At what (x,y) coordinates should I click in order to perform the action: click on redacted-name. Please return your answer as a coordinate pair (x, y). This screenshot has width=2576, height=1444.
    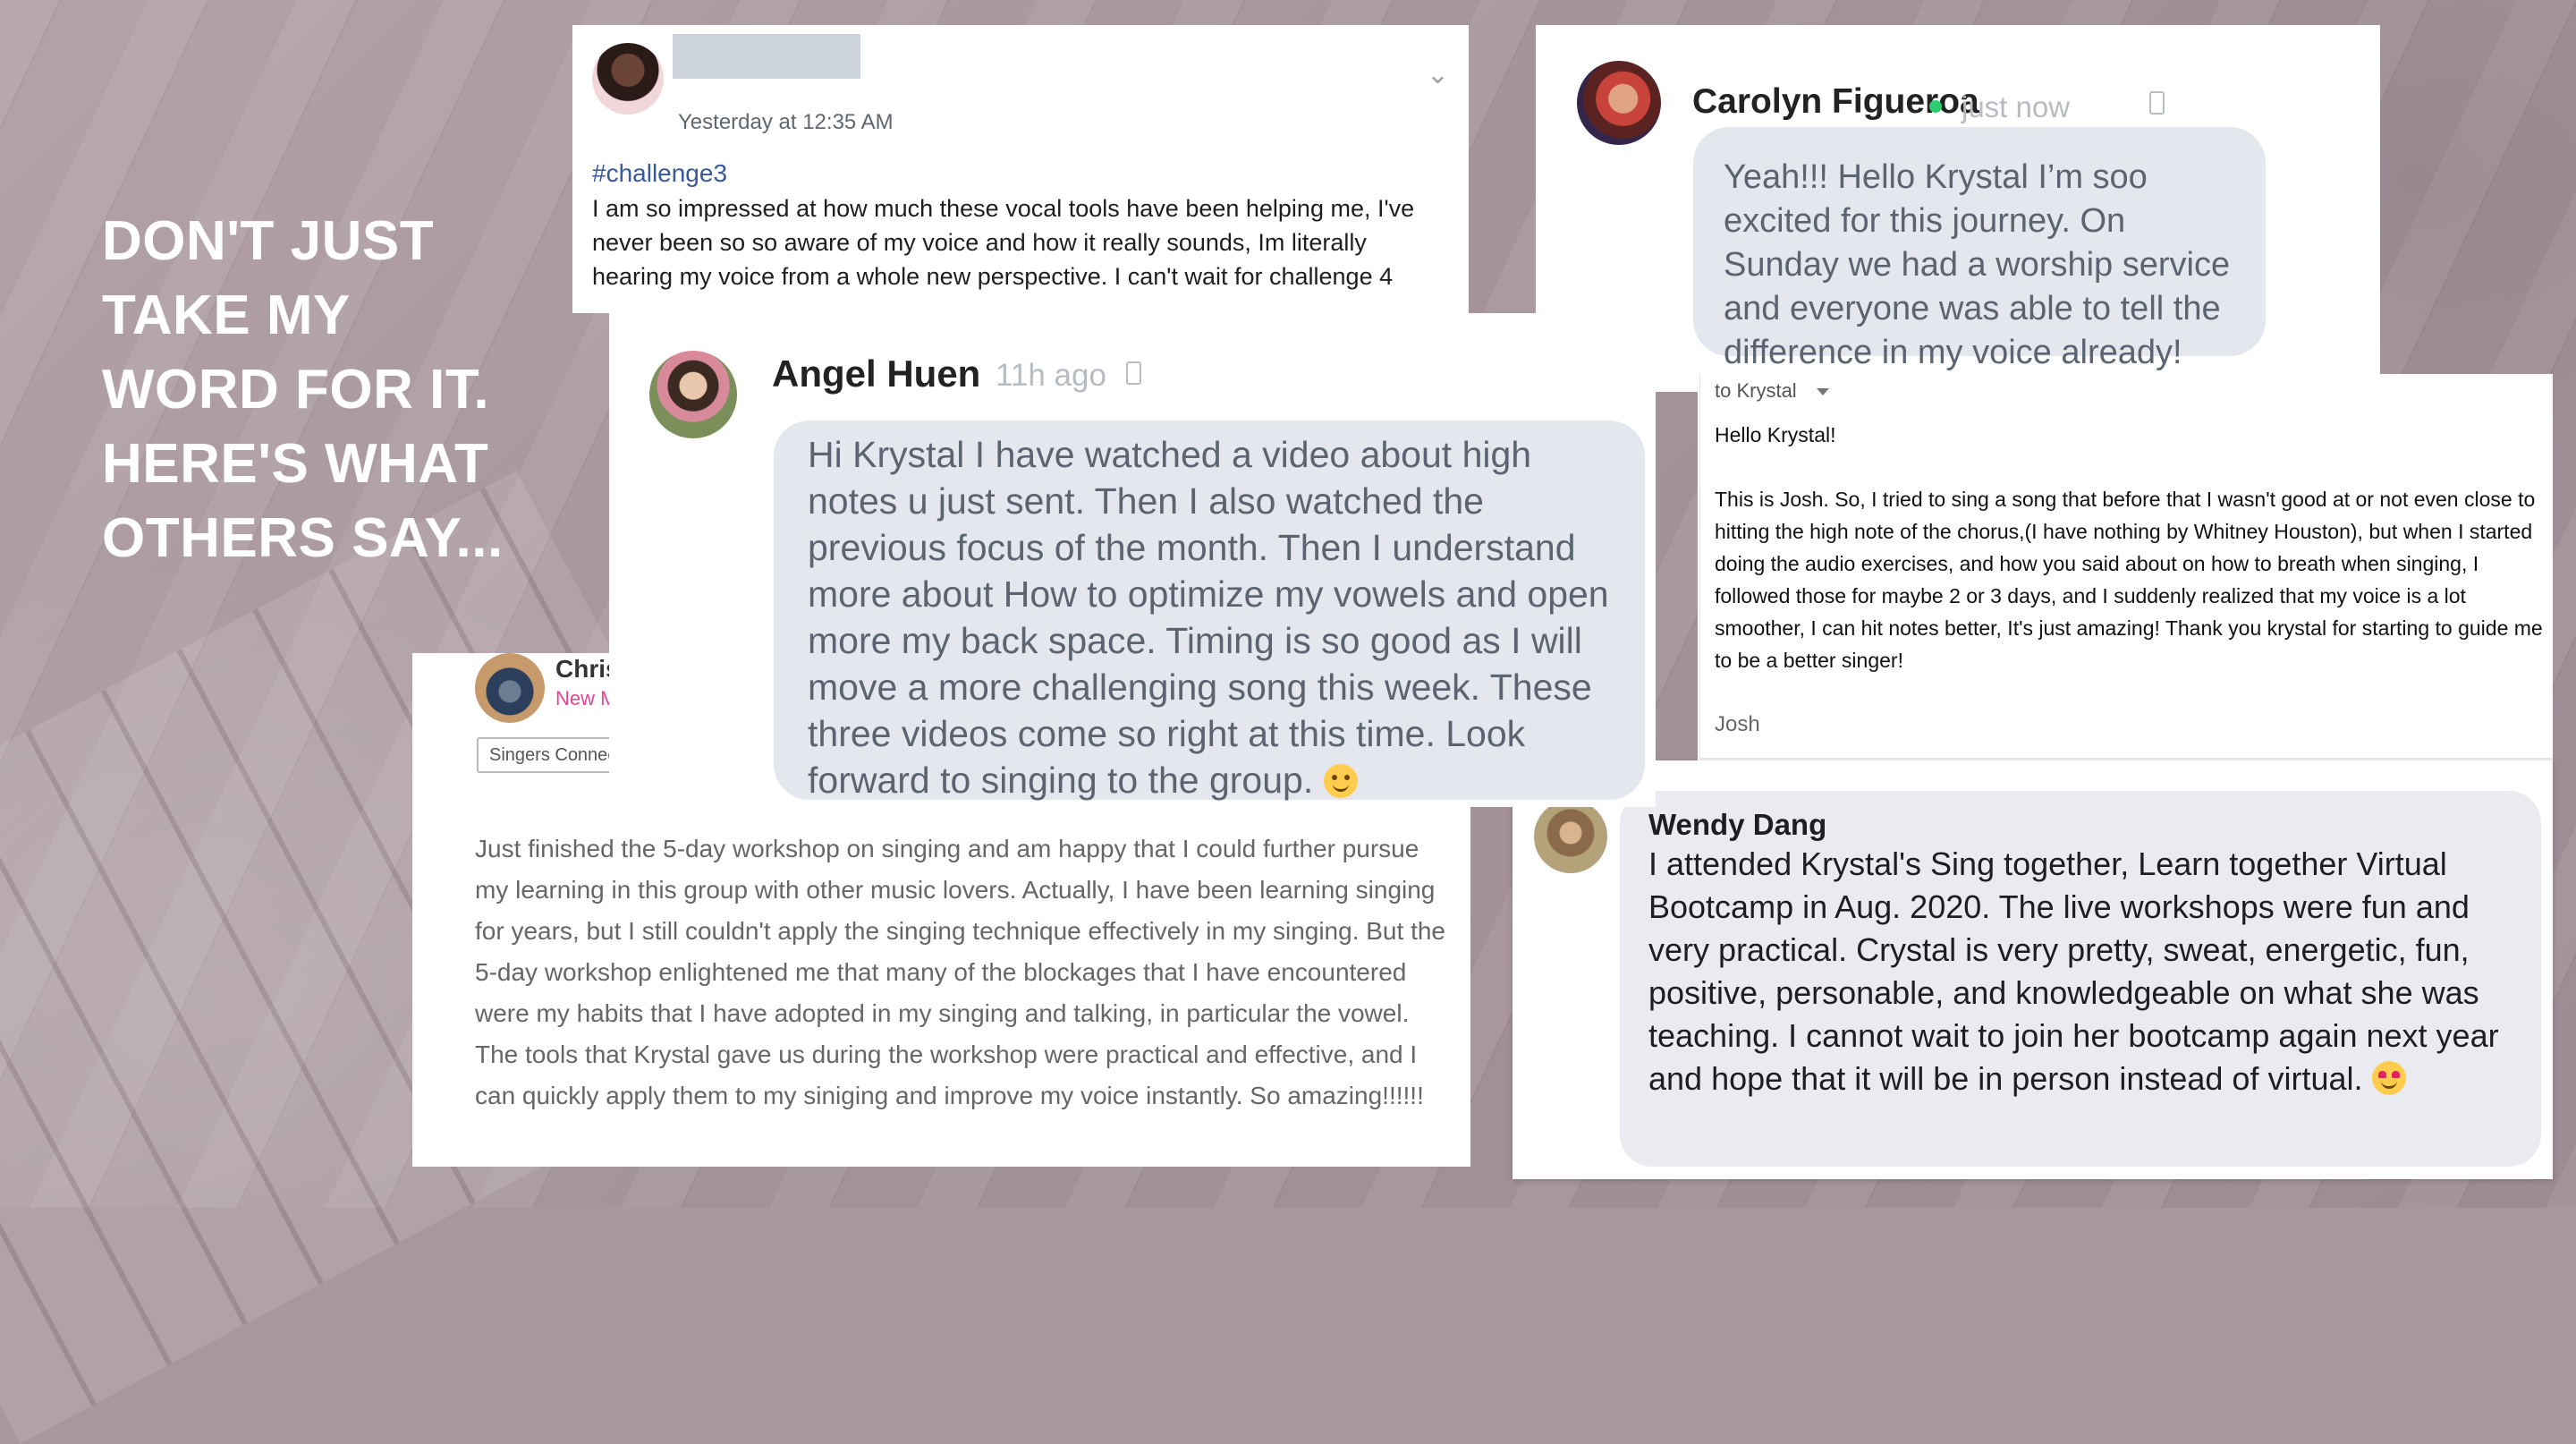
    Looking at the image, I should click on (766, 56).